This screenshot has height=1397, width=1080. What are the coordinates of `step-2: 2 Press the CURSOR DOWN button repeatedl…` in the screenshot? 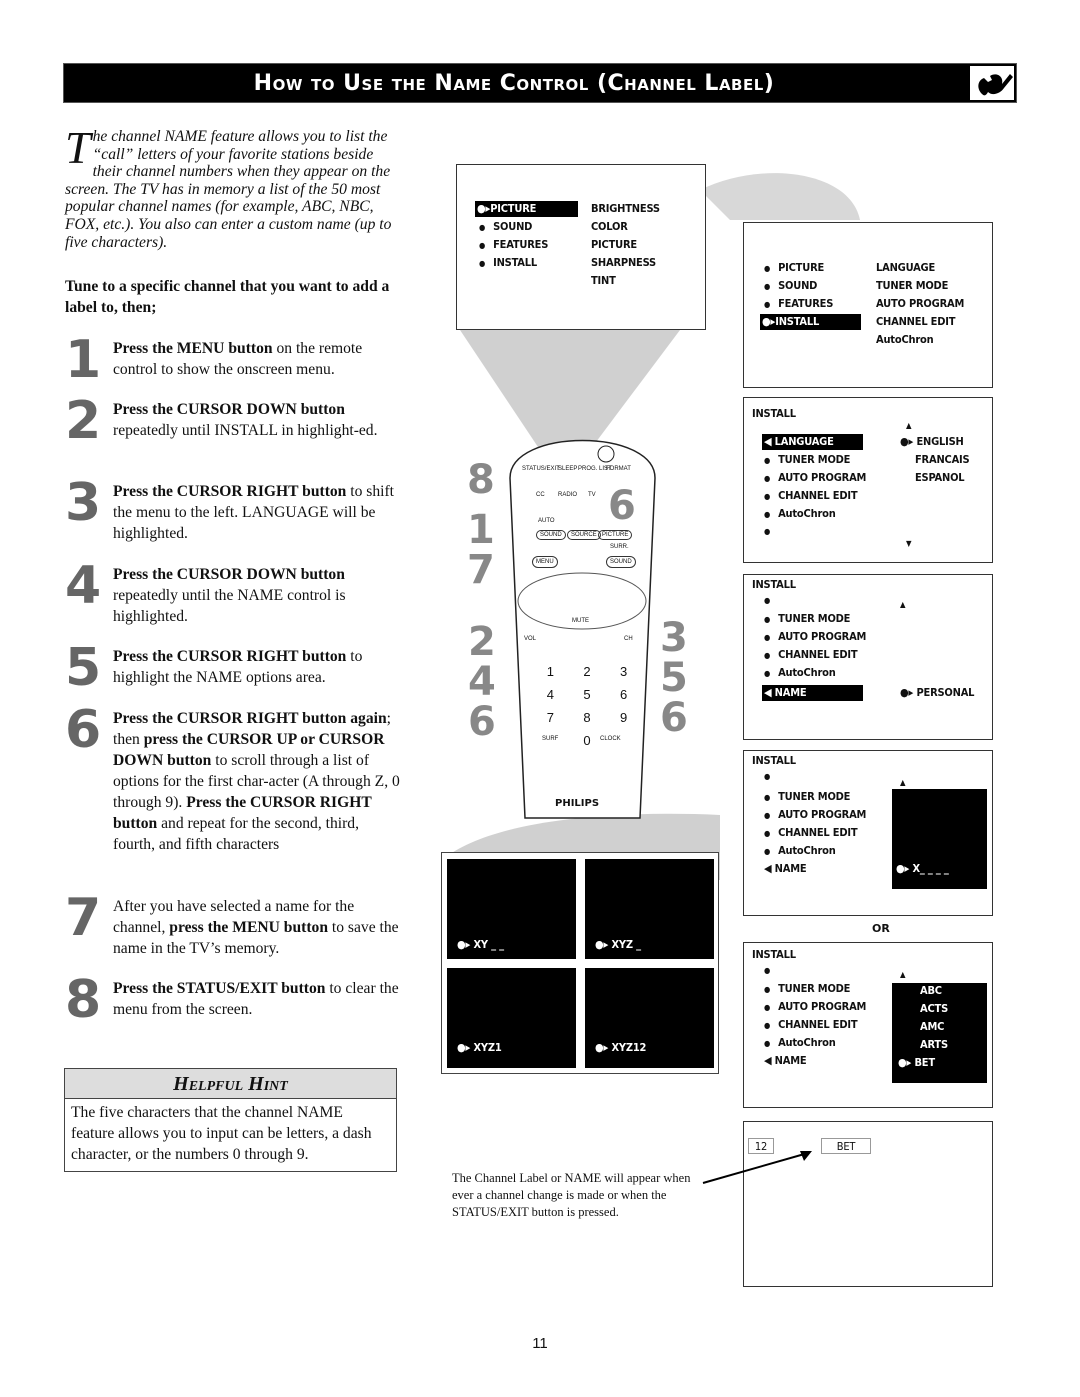 It's located at (232, 432).